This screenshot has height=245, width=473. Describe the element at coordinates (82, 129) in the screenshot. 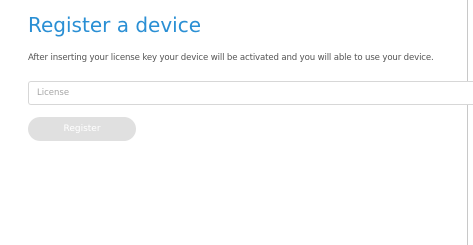

I see `register-button: Register` at that location.